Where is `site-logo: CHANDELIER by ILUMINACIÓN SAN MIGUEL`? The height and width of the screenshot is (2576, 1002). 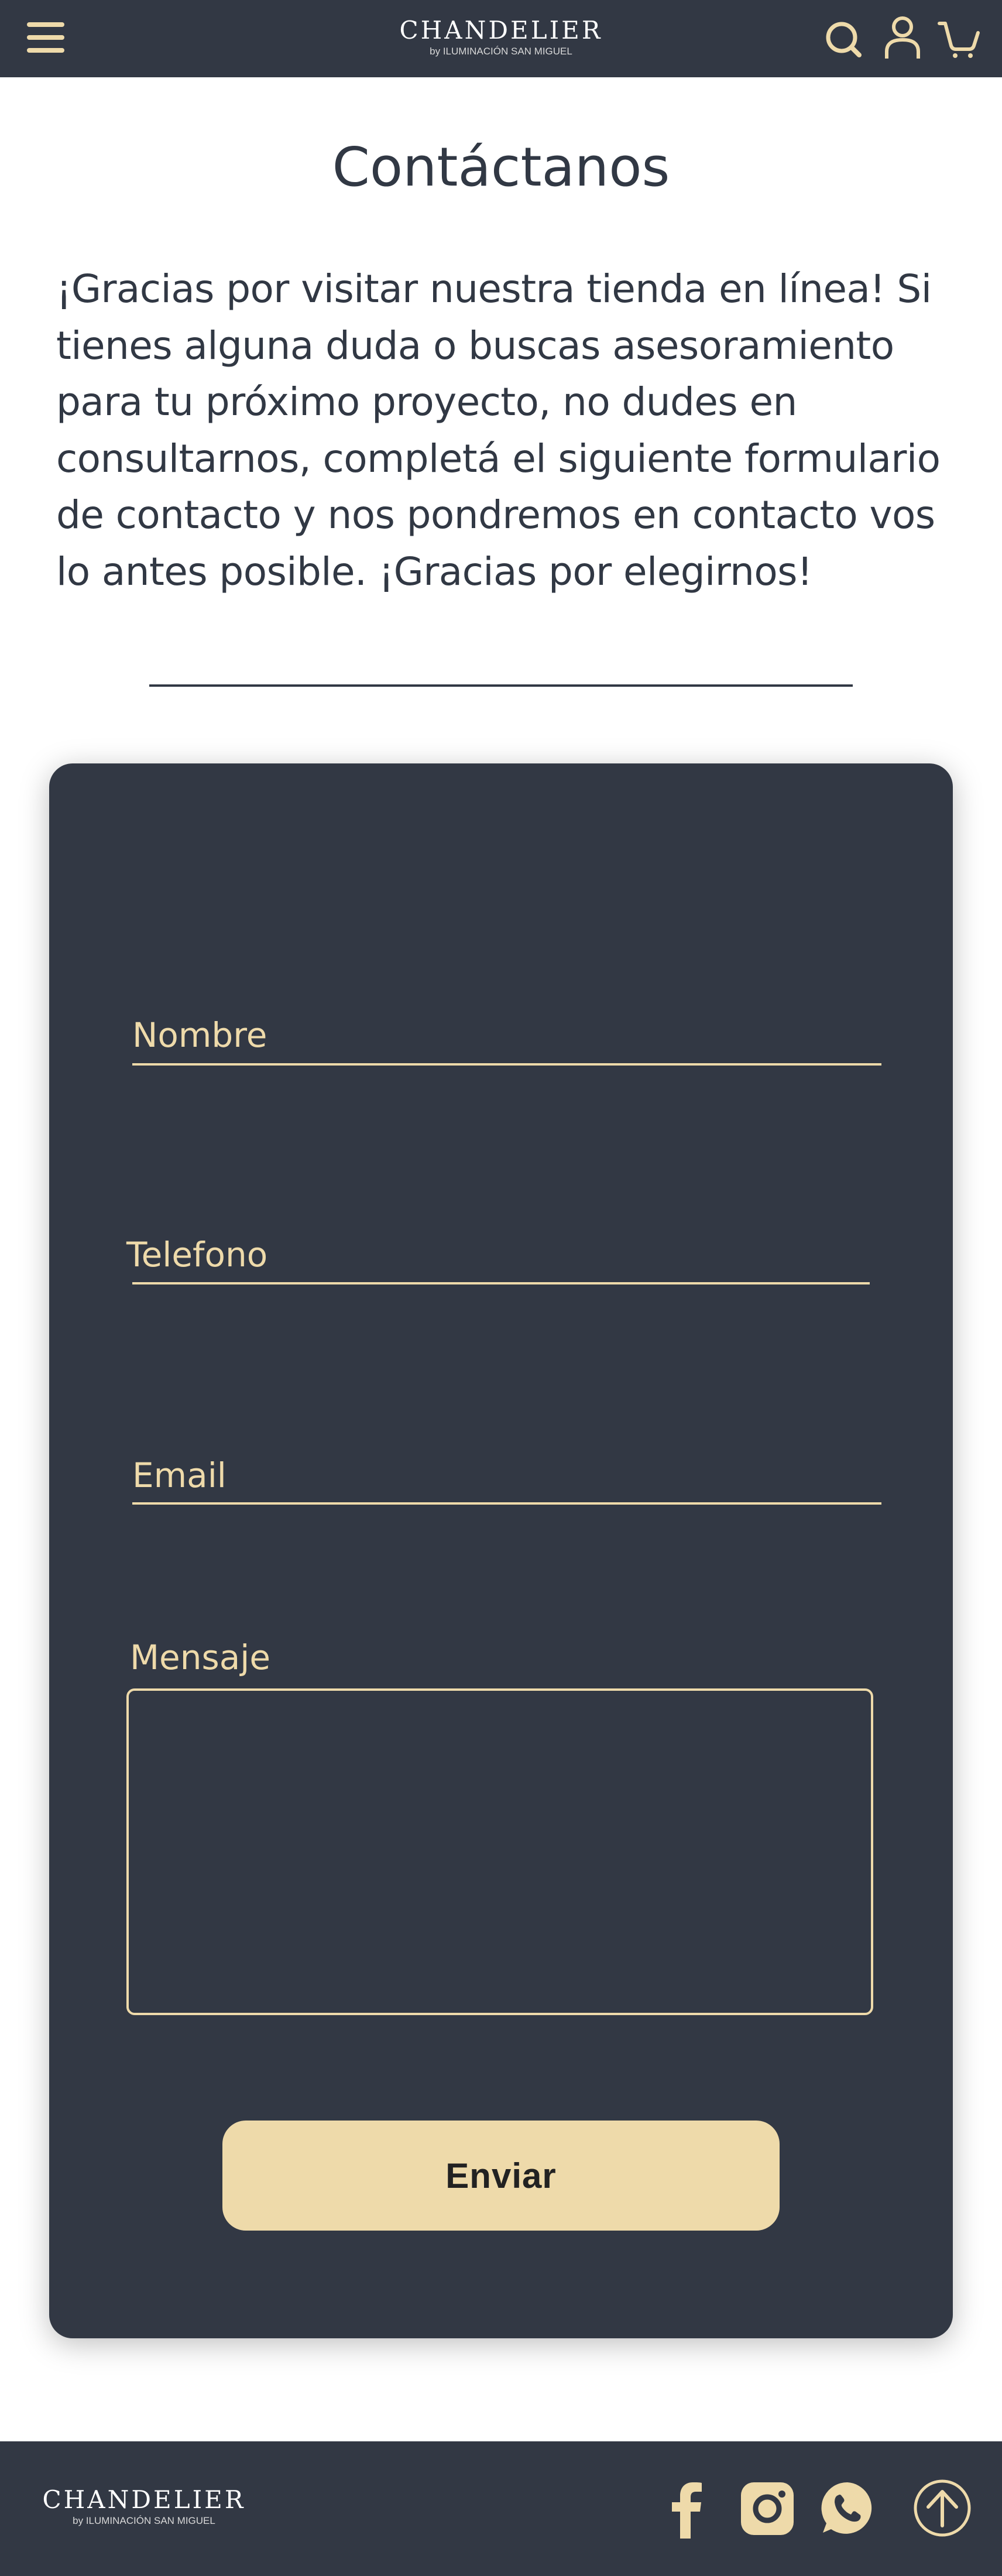
site-logo: CHANDELIER by ILUMINACIÓN SAN MIGUEL is located at coordinates (501, 36).